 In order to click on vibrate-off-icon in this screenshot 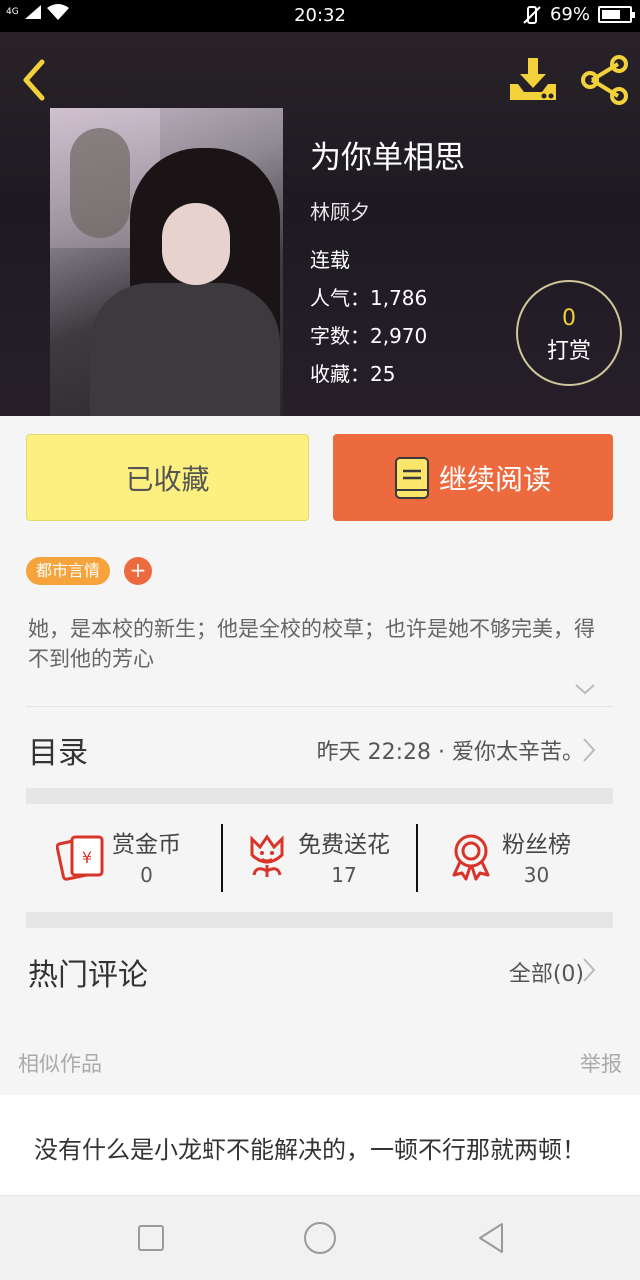, I will do `click(532, 14)`.